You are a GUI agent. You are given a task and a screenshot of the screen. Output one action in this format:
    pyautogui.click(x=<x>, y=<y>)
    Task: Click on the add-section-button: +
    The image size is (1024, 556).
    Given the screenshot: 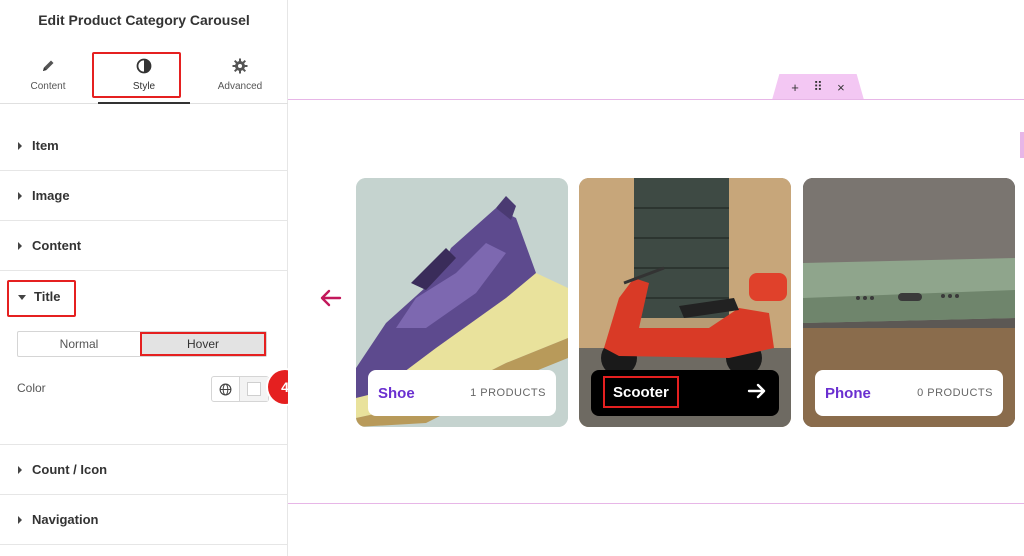 What is the action you would take?
    pyautogui.click(x=795, y=87)
    